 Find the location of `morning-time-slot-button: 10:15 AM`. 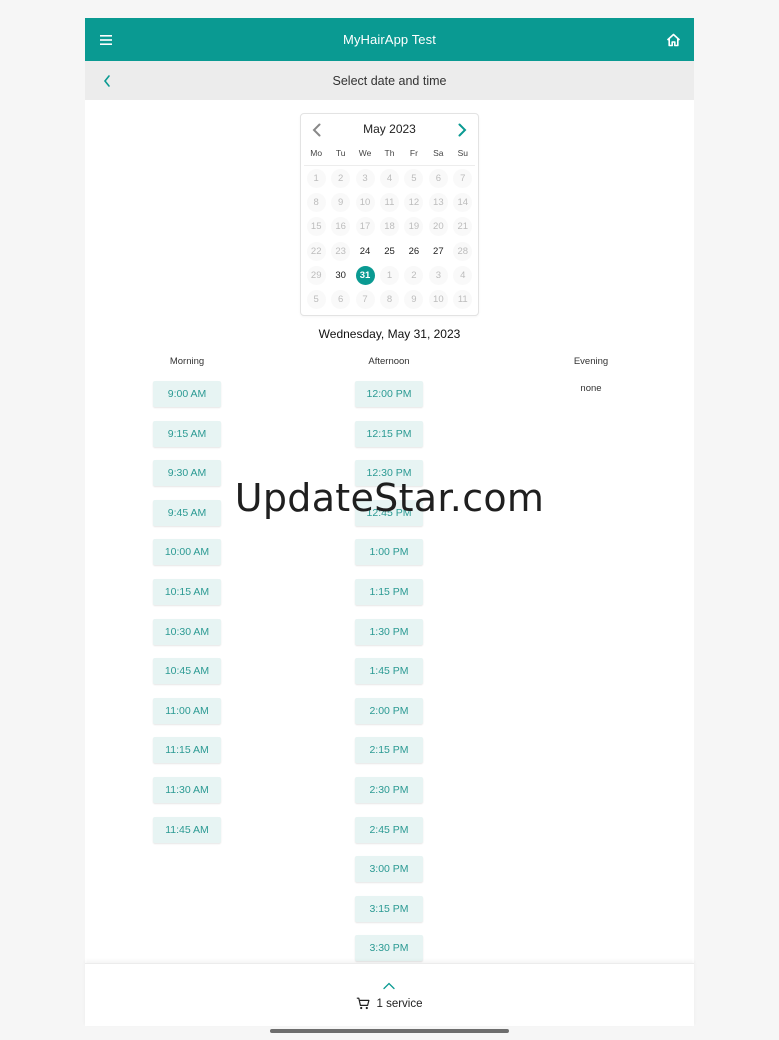

morning-time-slot-button: 10:15 AM is located at coordinates (187, 591).